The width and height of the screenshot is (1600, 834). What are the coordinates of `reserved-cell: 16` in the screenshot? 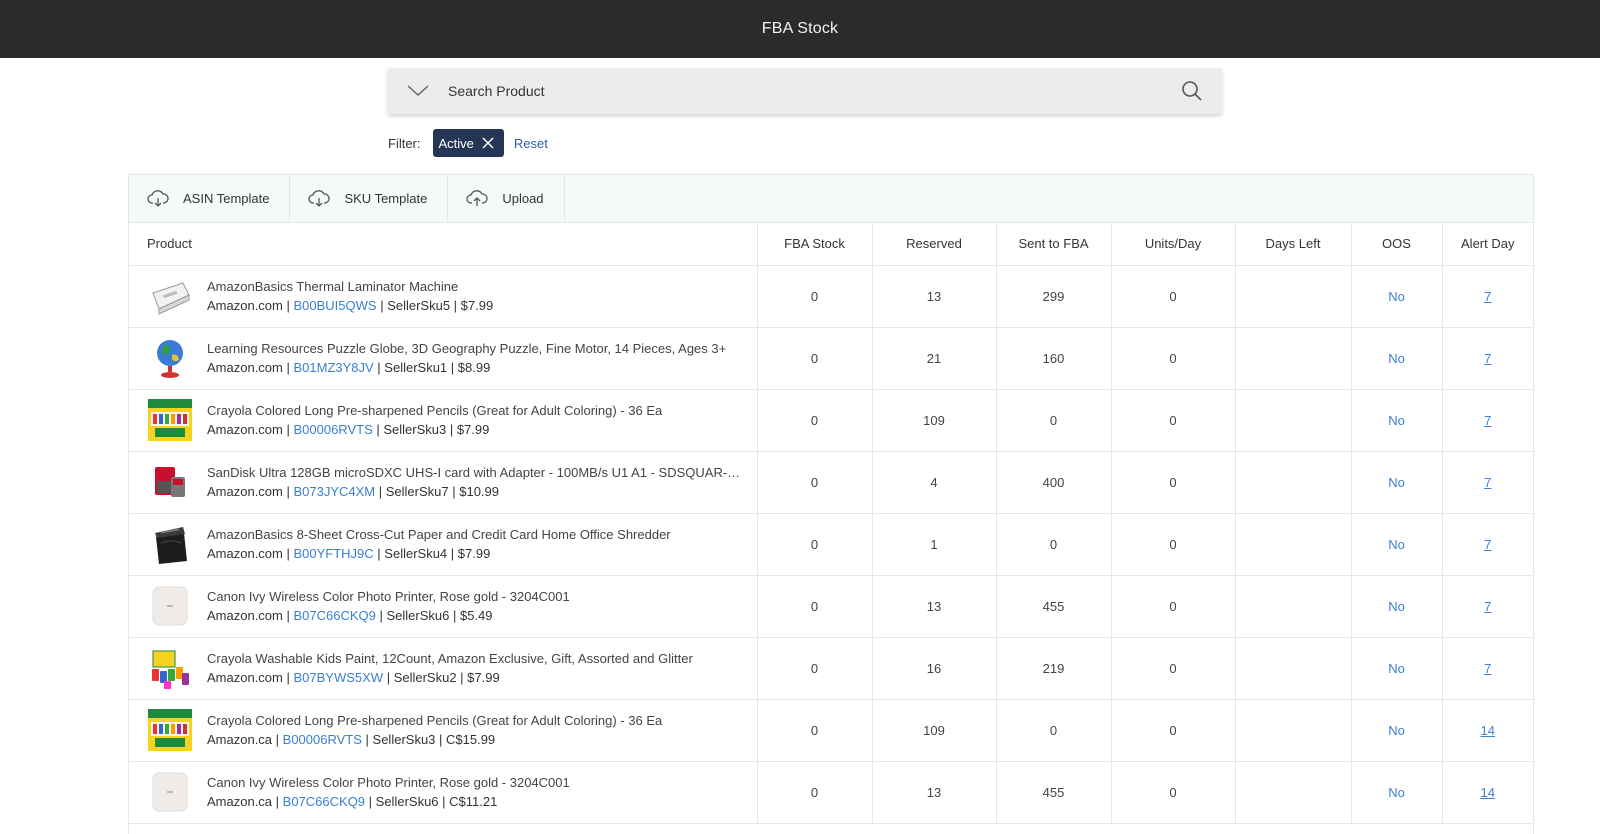 It's located at (934, 668).